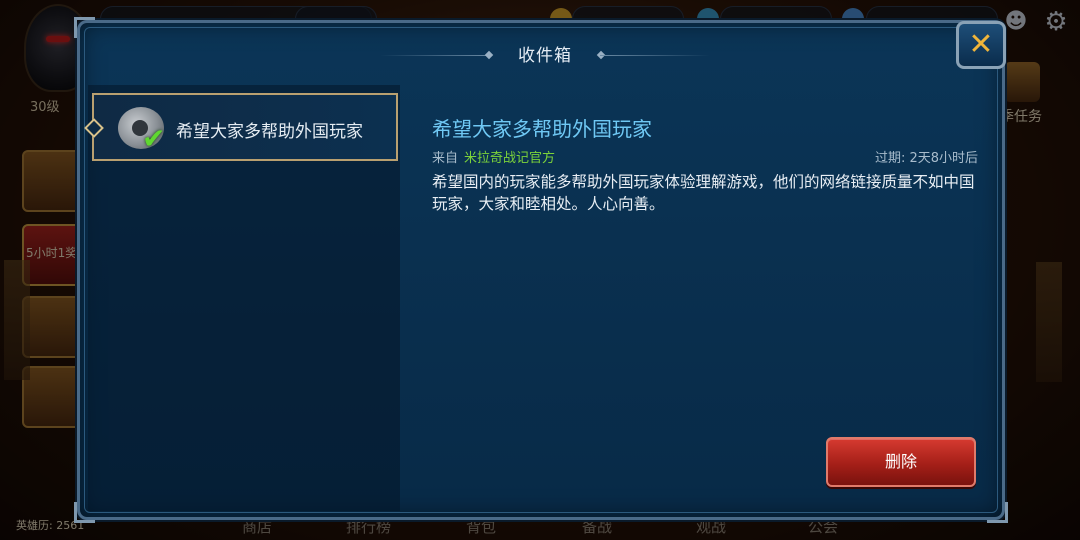  Describe the element at coordinates (84, 27) in the screenshot. I see `frame-corner` at that location.